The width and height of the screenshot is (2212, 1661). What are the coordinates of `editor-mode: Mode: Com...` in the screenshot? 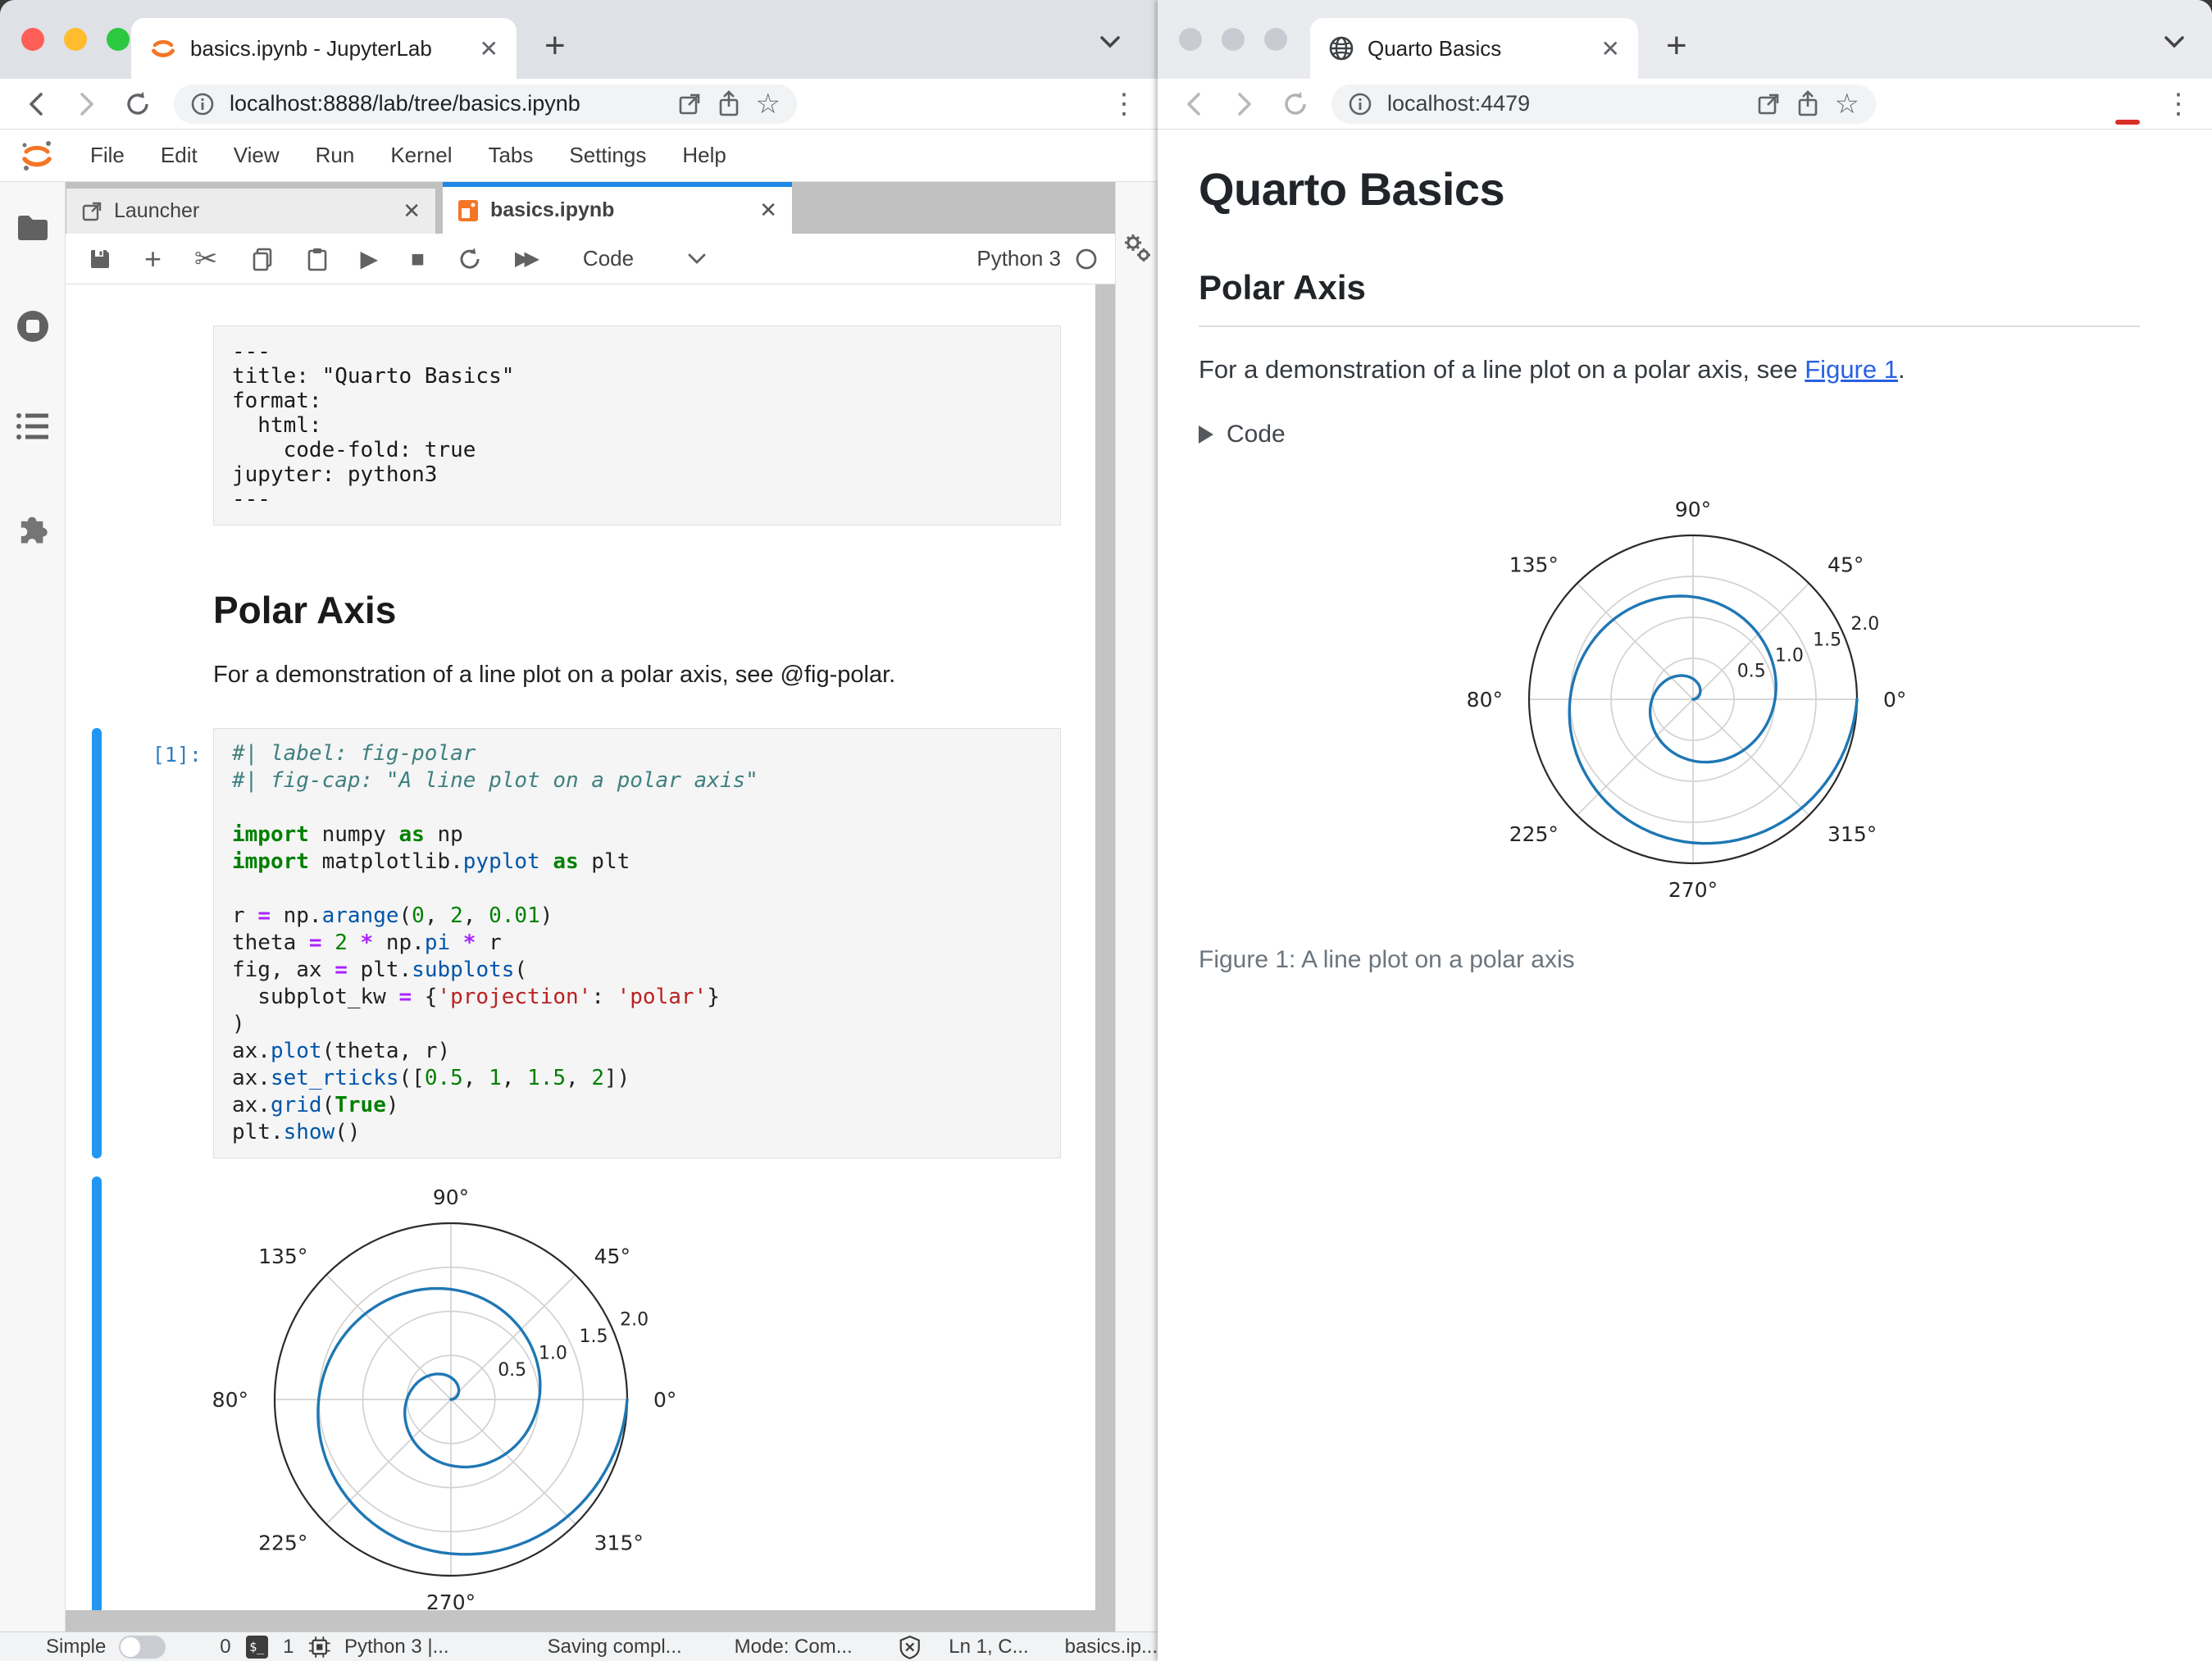 It's located at (794, 1647).